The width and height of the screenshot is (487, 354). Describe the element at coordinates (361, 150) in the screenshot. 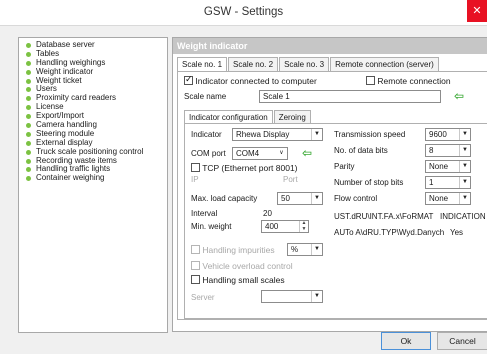

I see `data-bits-label: No. of data bits` at that location.